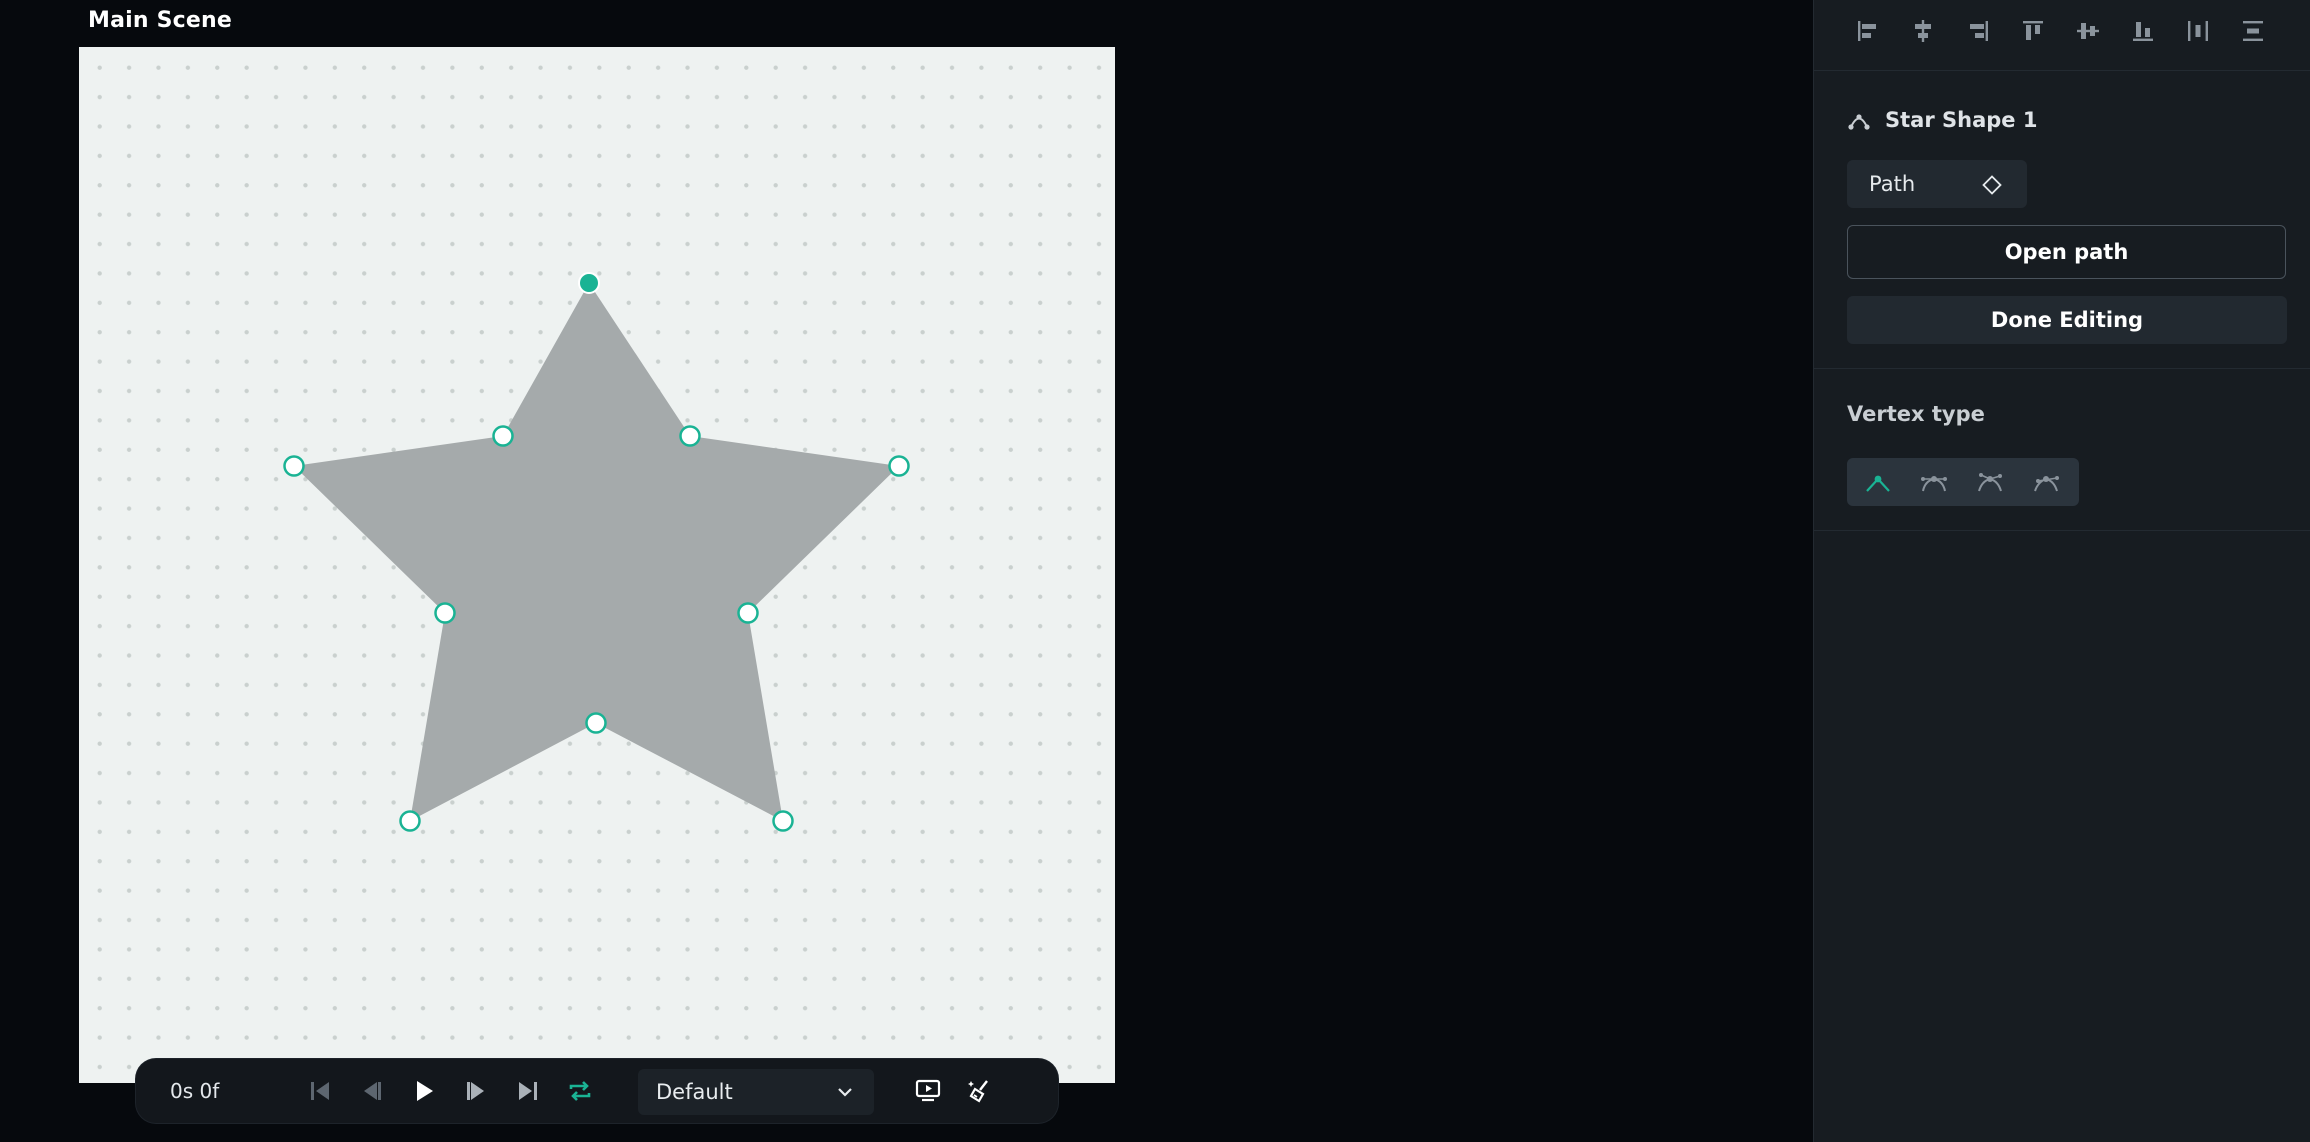  I want to click on align-vertical-center-icon, so click(2088, 31).